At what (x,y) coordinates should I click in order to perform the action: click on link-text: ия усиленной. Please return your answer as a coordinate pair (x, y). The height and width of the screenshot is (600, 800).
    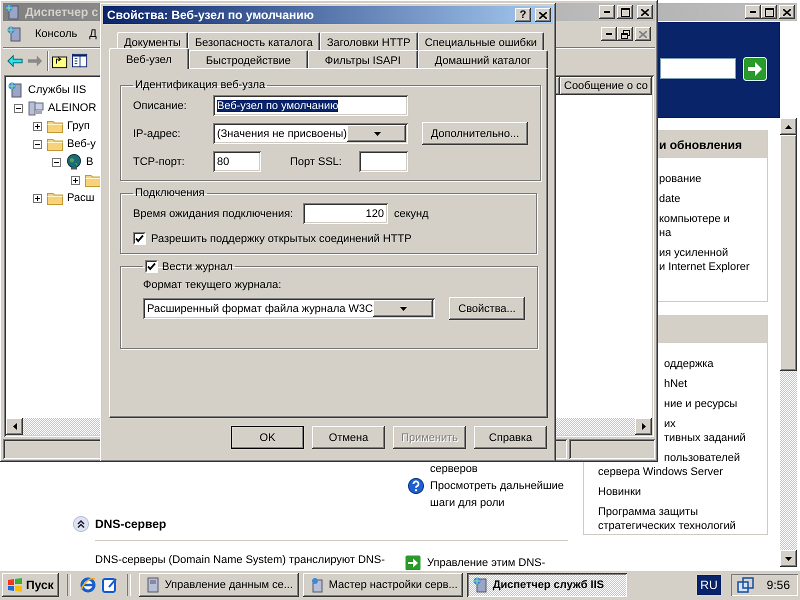
    Looking at the image, I should click on (693, 253).